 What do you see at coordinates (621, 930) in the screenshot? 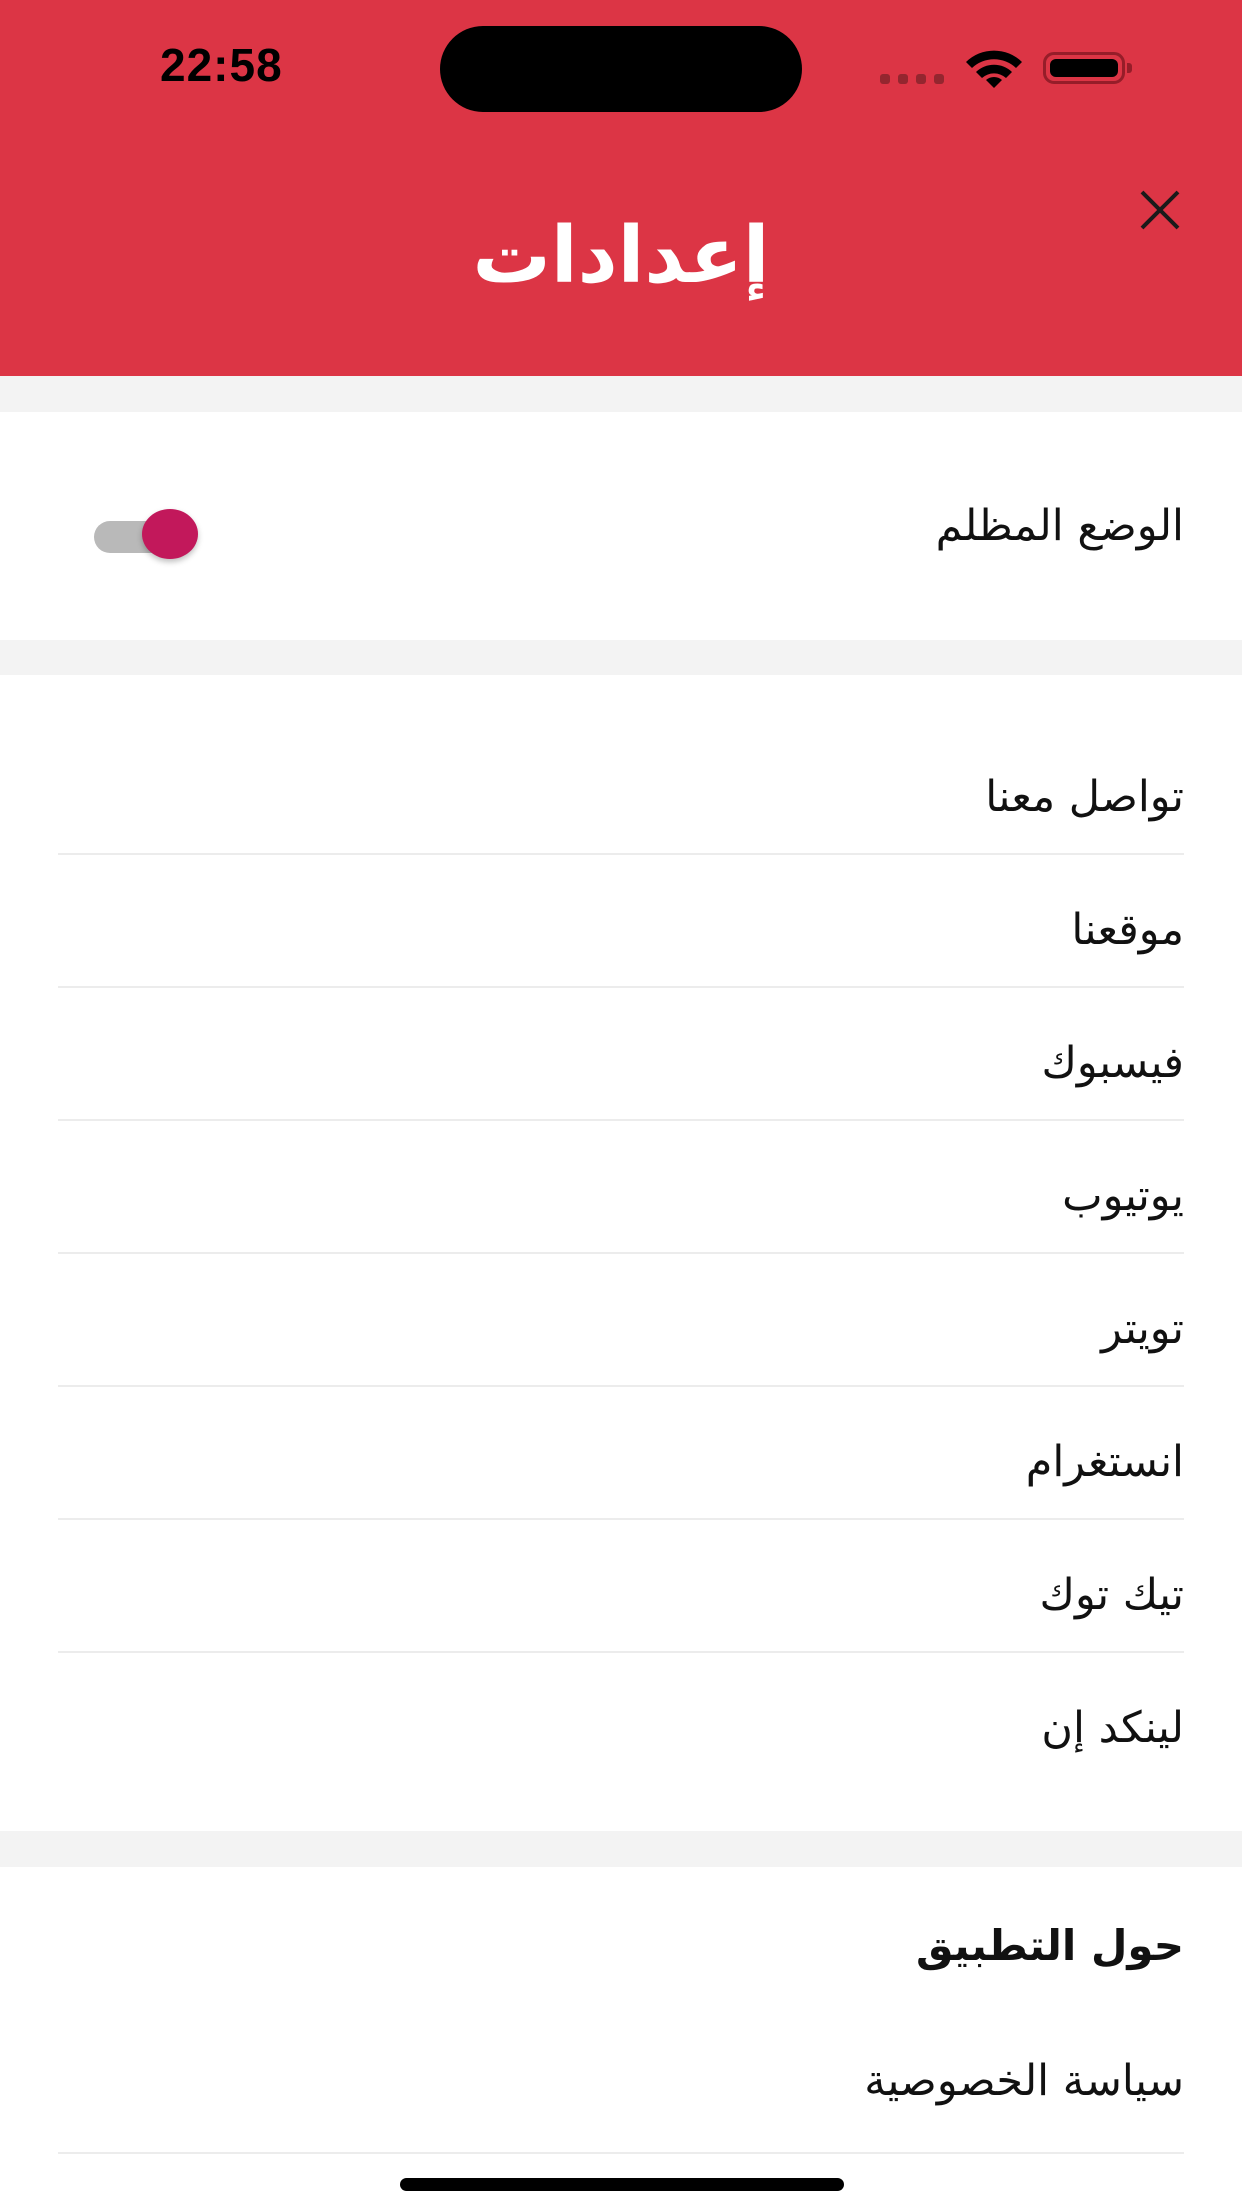
I see `list-item-website: موقعنا` at bounding box center [621, 930].